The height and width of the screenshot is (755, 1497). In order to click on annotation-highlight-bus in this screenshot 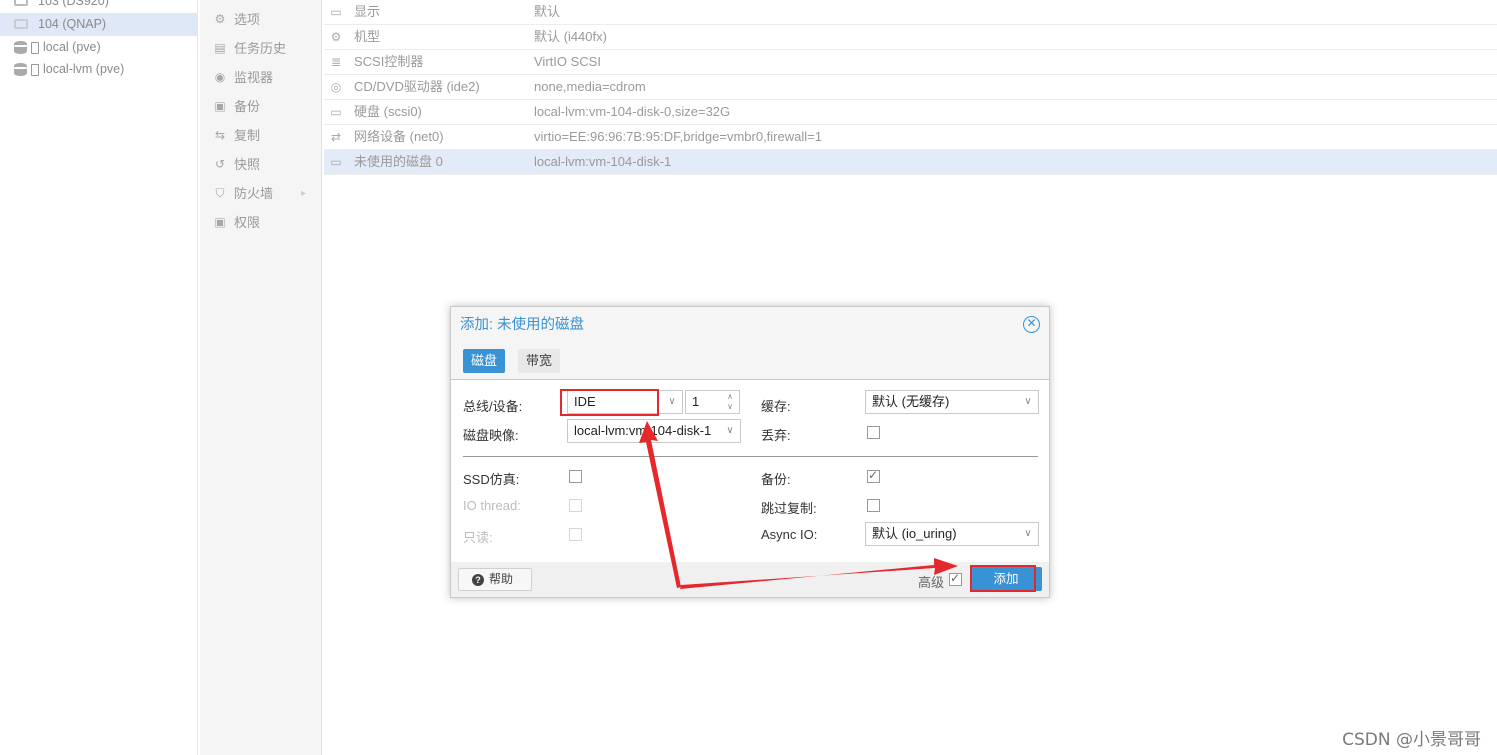, I will do `click(609, 402)`.